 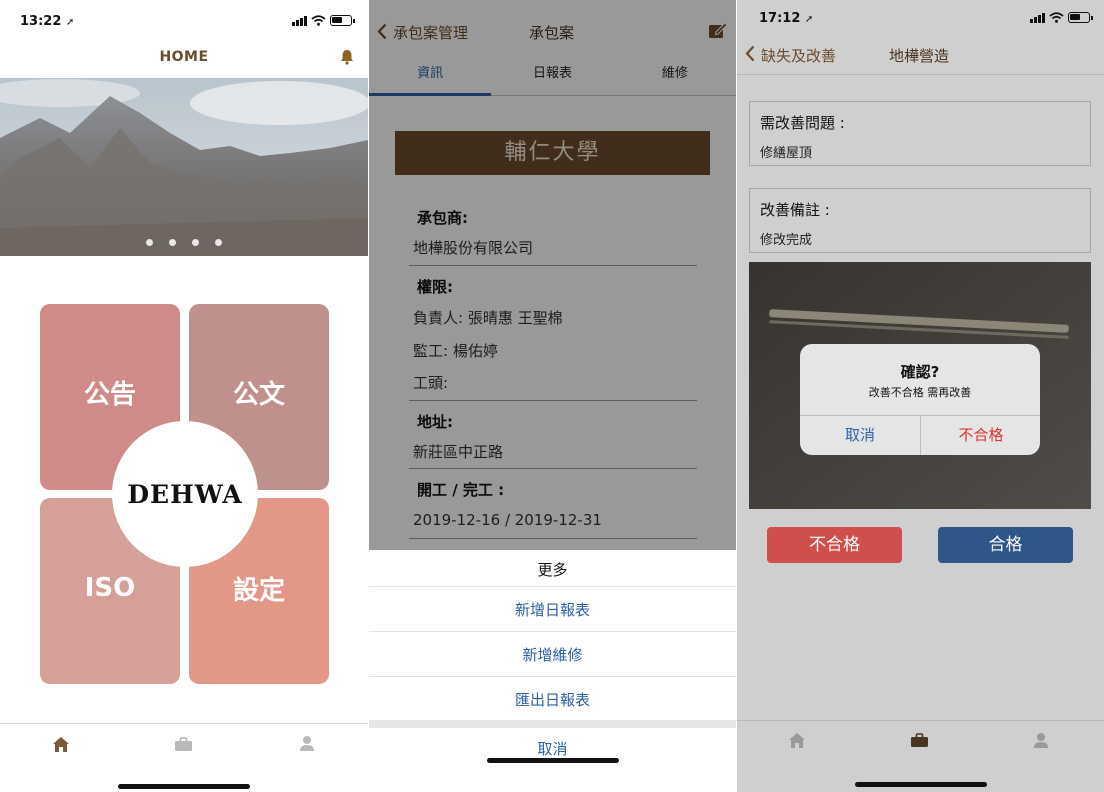 What do you see at coordinates (110, 588) in the screenshot?
I see `tile-iso-label: ISO` at bounding box center [110, 588].